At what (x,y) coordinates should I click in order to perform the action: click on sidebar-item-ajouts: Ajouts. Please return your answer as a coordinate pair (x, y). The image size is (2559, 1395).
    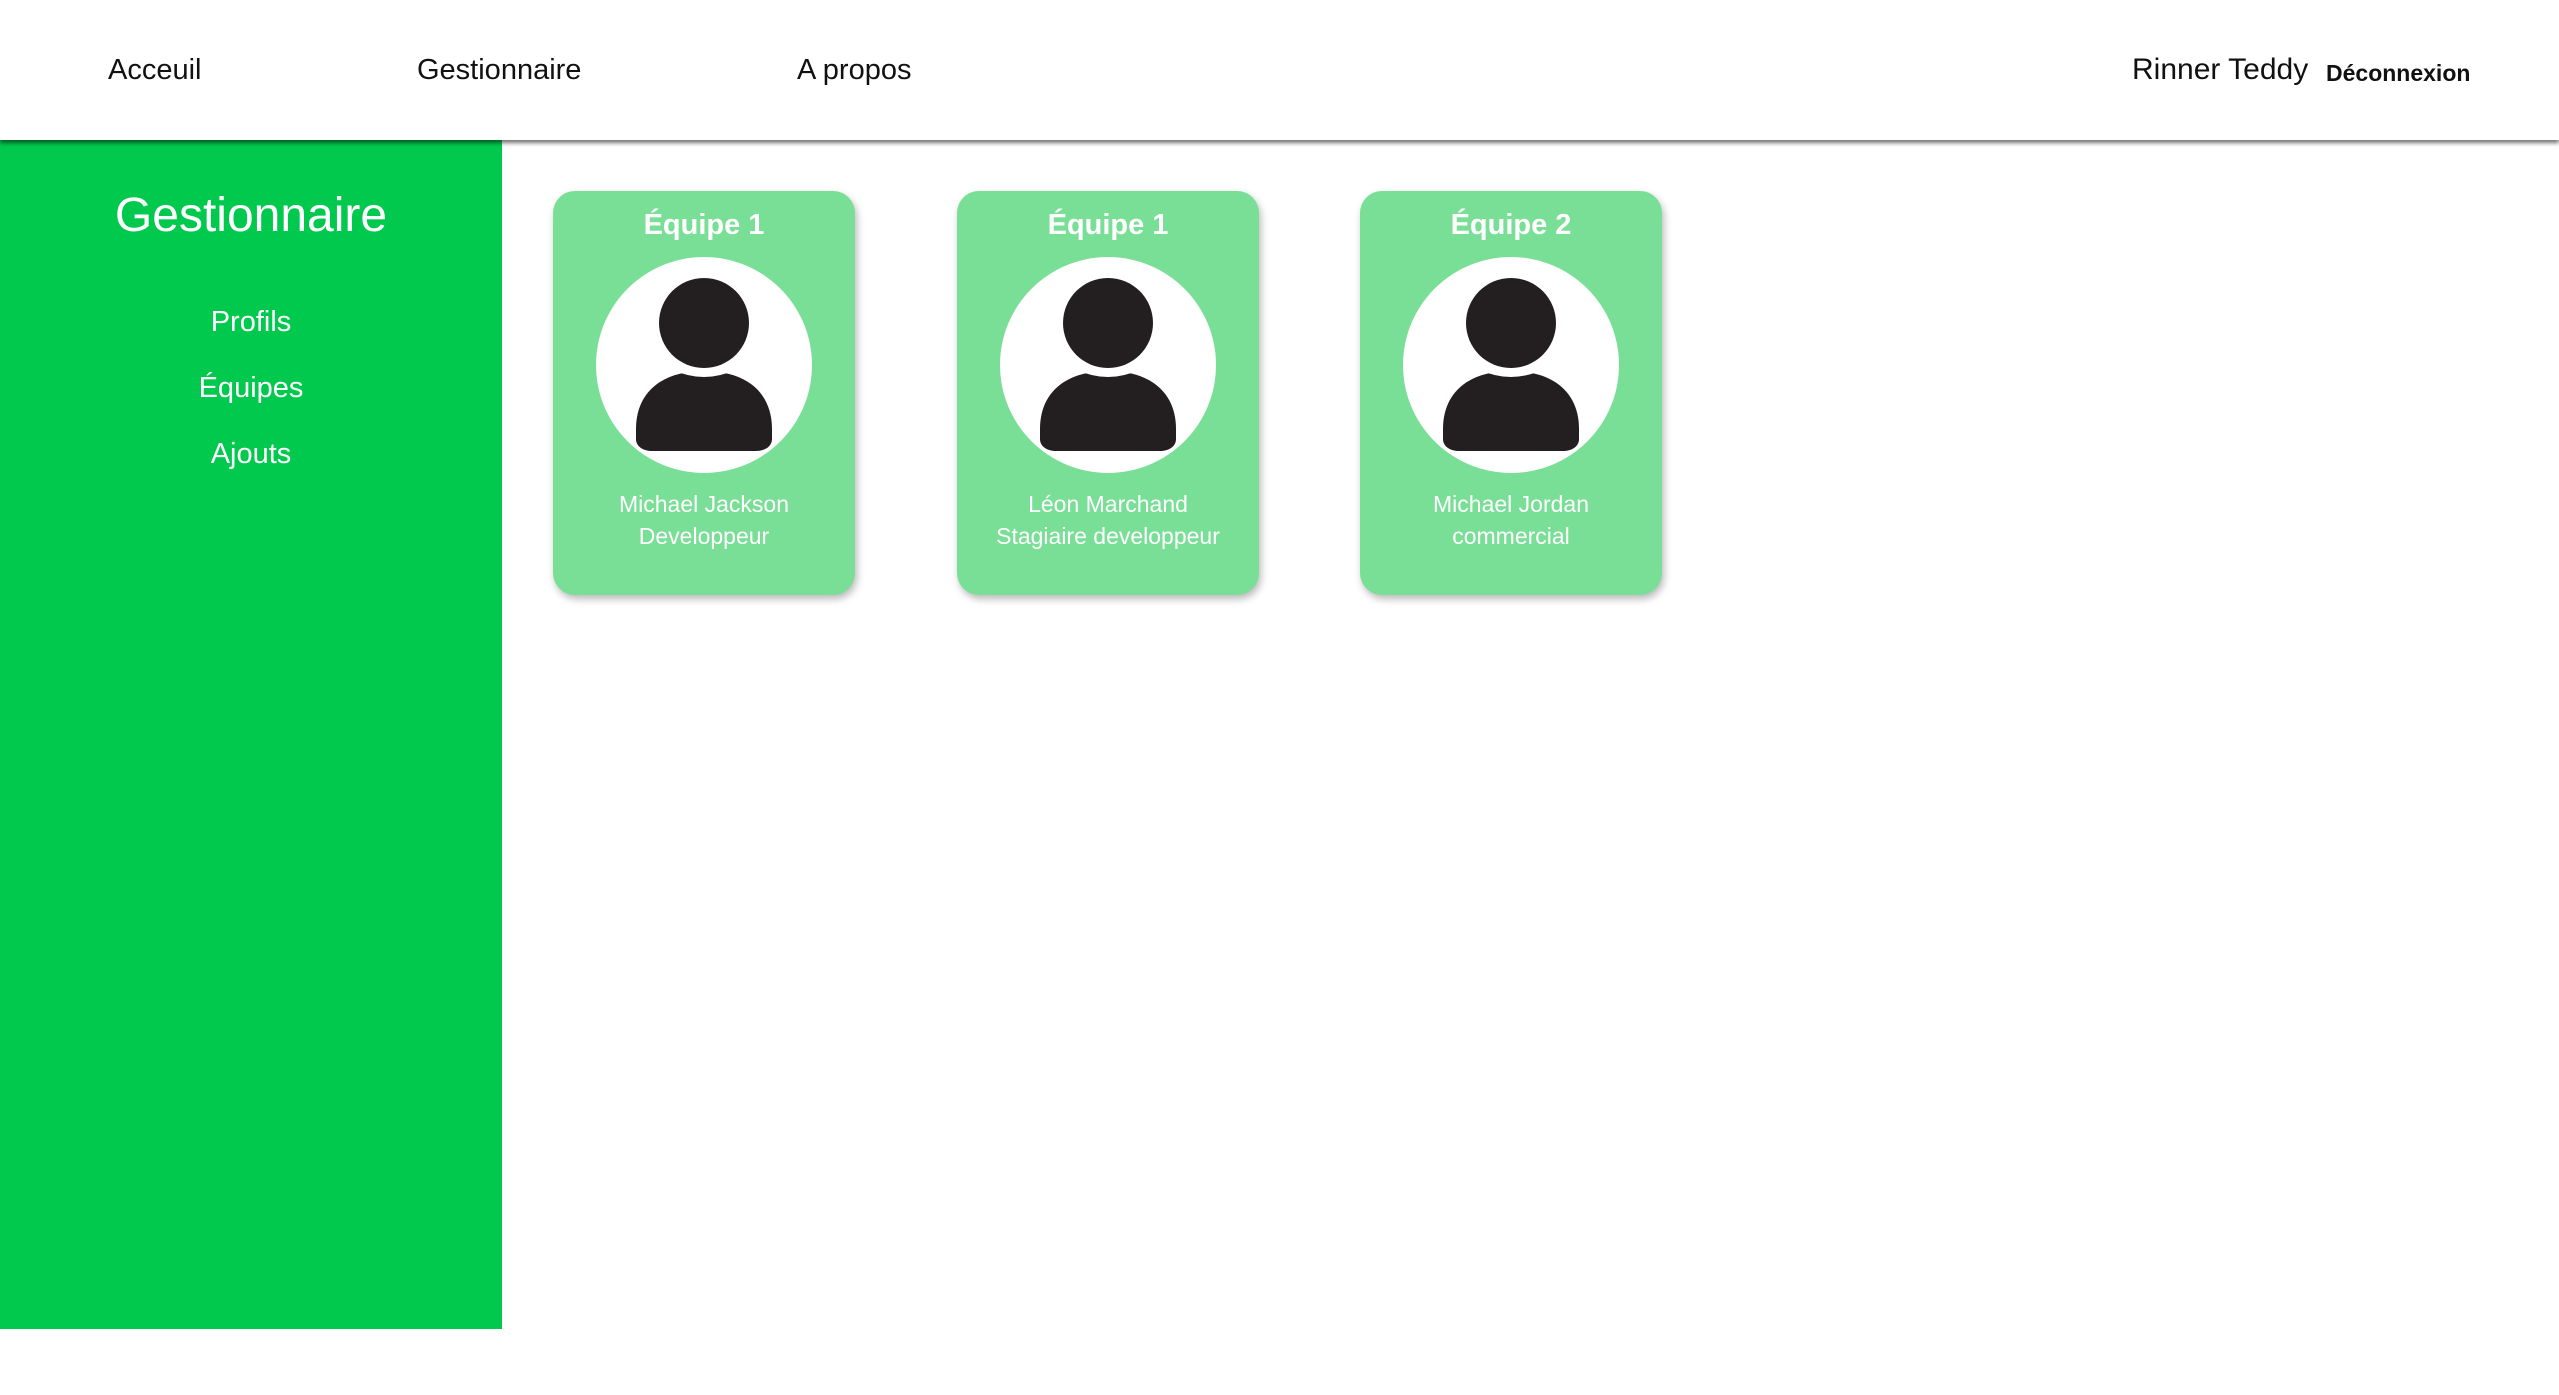
    Looking at the image, I should click on (251, 454).